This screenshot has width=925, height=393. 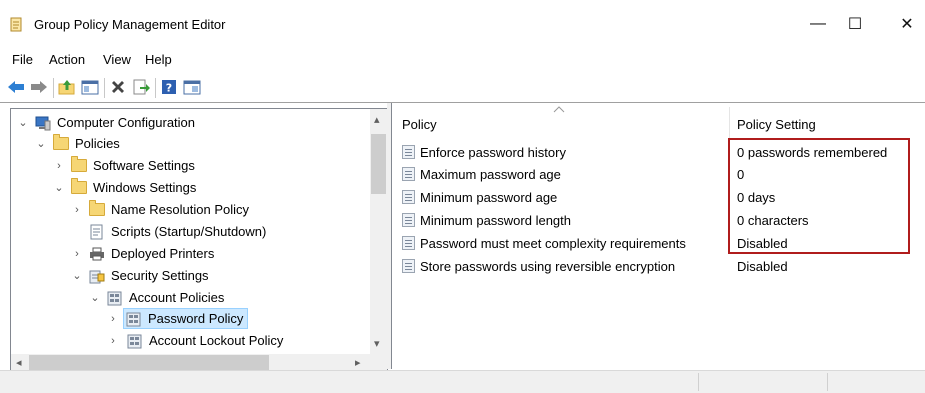 I want to click on scroll-up-arrow-icon: ▴, so click(x=377, y=119).